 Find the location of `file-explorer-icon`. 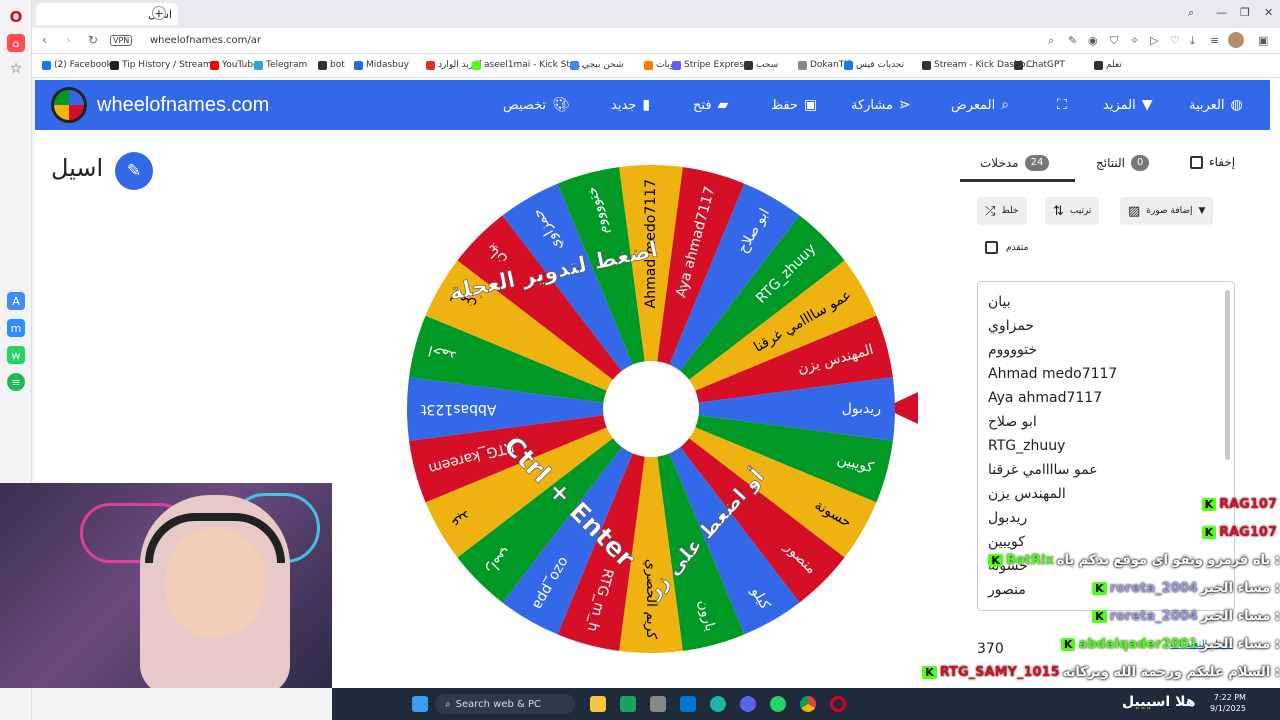

file-explorer-icon is located at coordinates (598, 704).